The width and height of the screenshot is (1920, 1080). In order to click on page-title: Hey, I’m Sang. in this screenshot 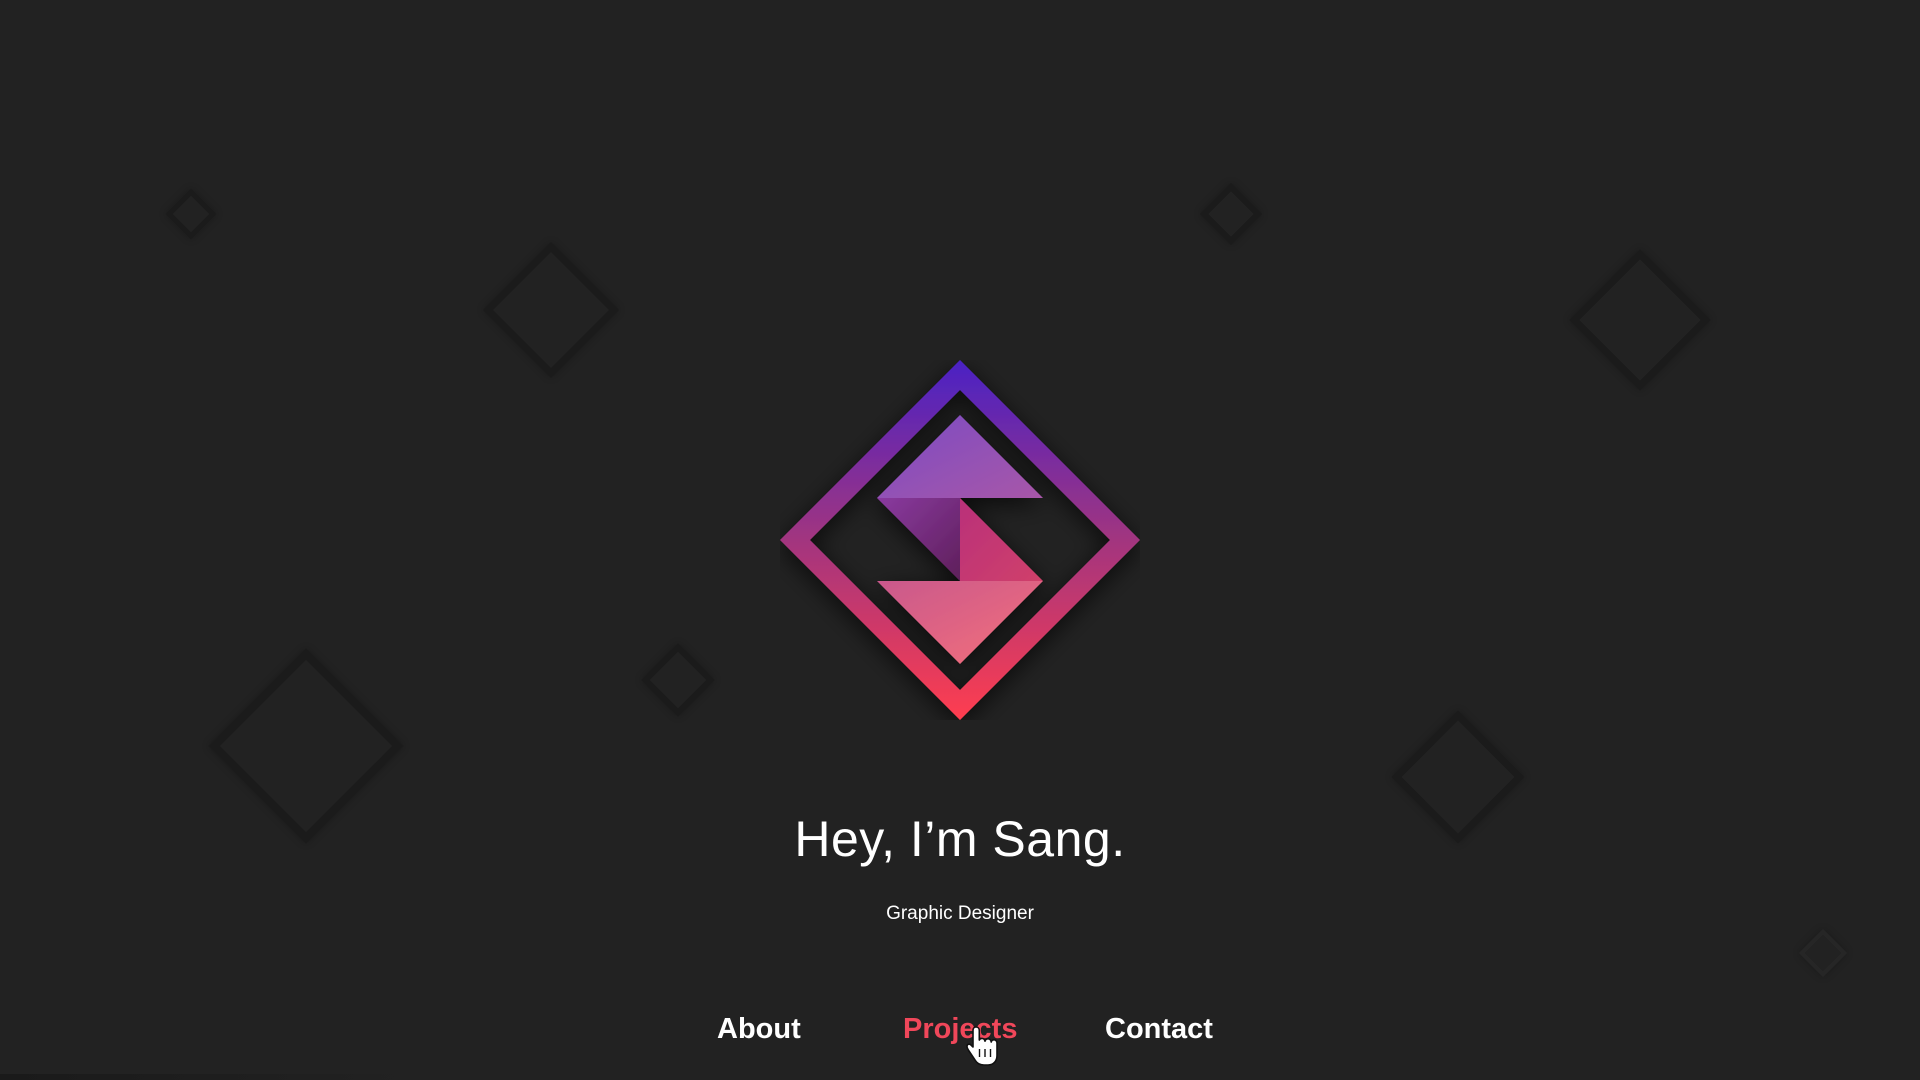, I will do `click(960, 839)`.